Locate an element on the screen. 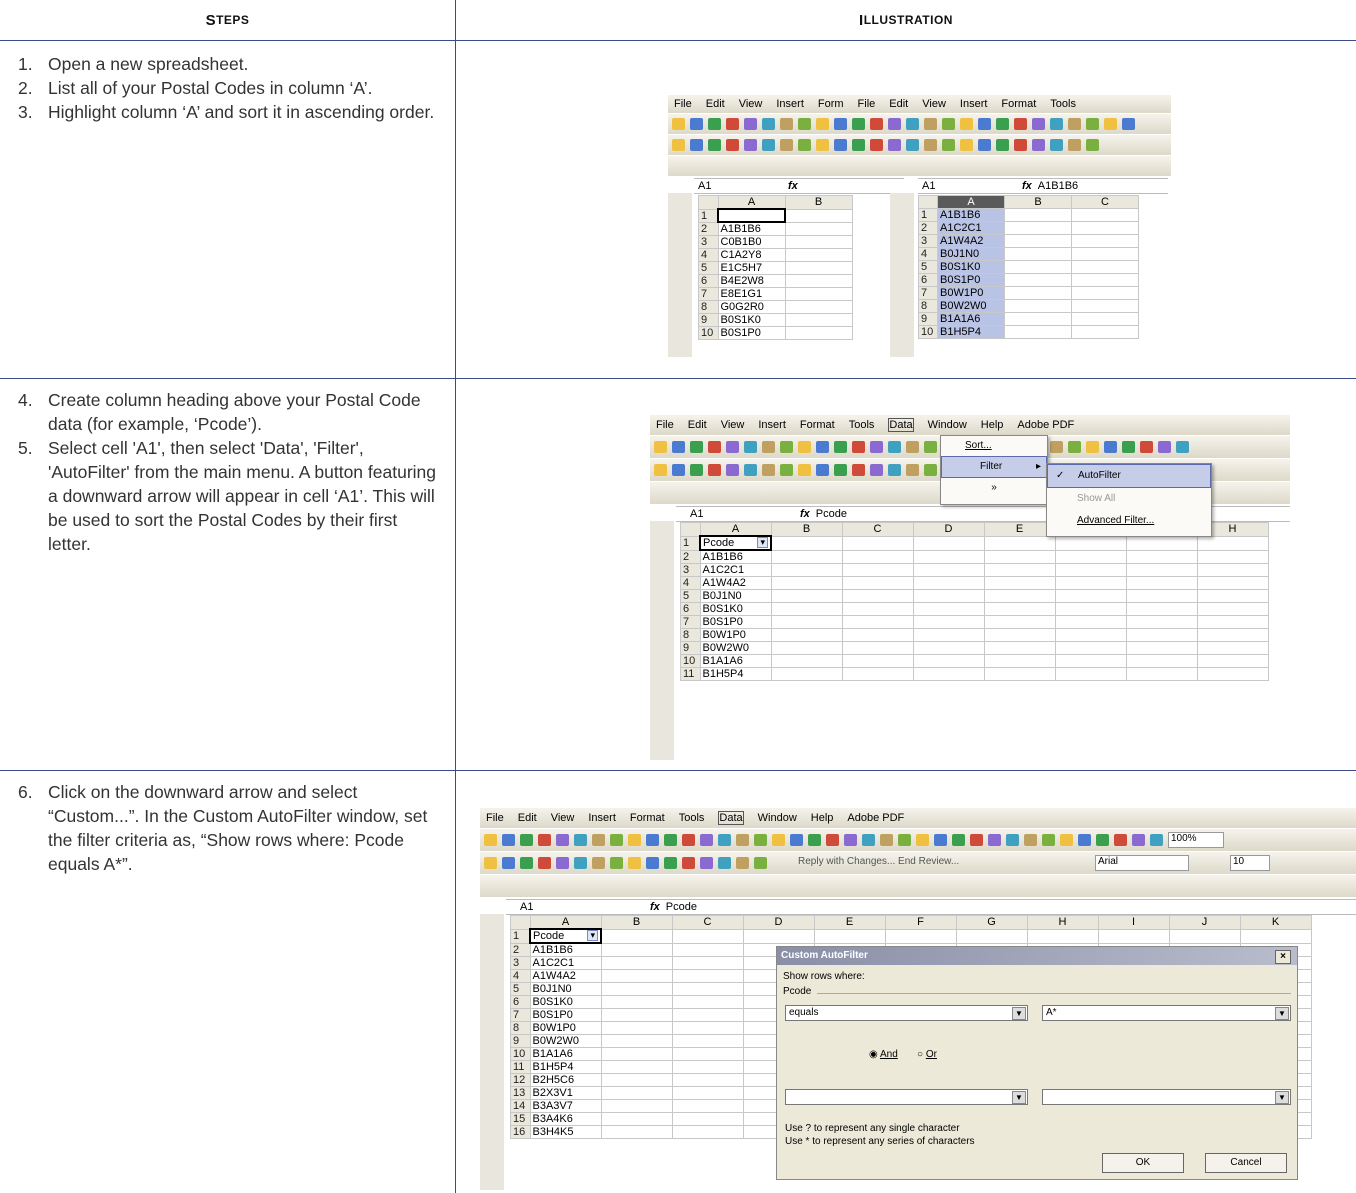 The image size is (1356, 1193). or-radio: ○ Or is located at coordinates (927, 1054).